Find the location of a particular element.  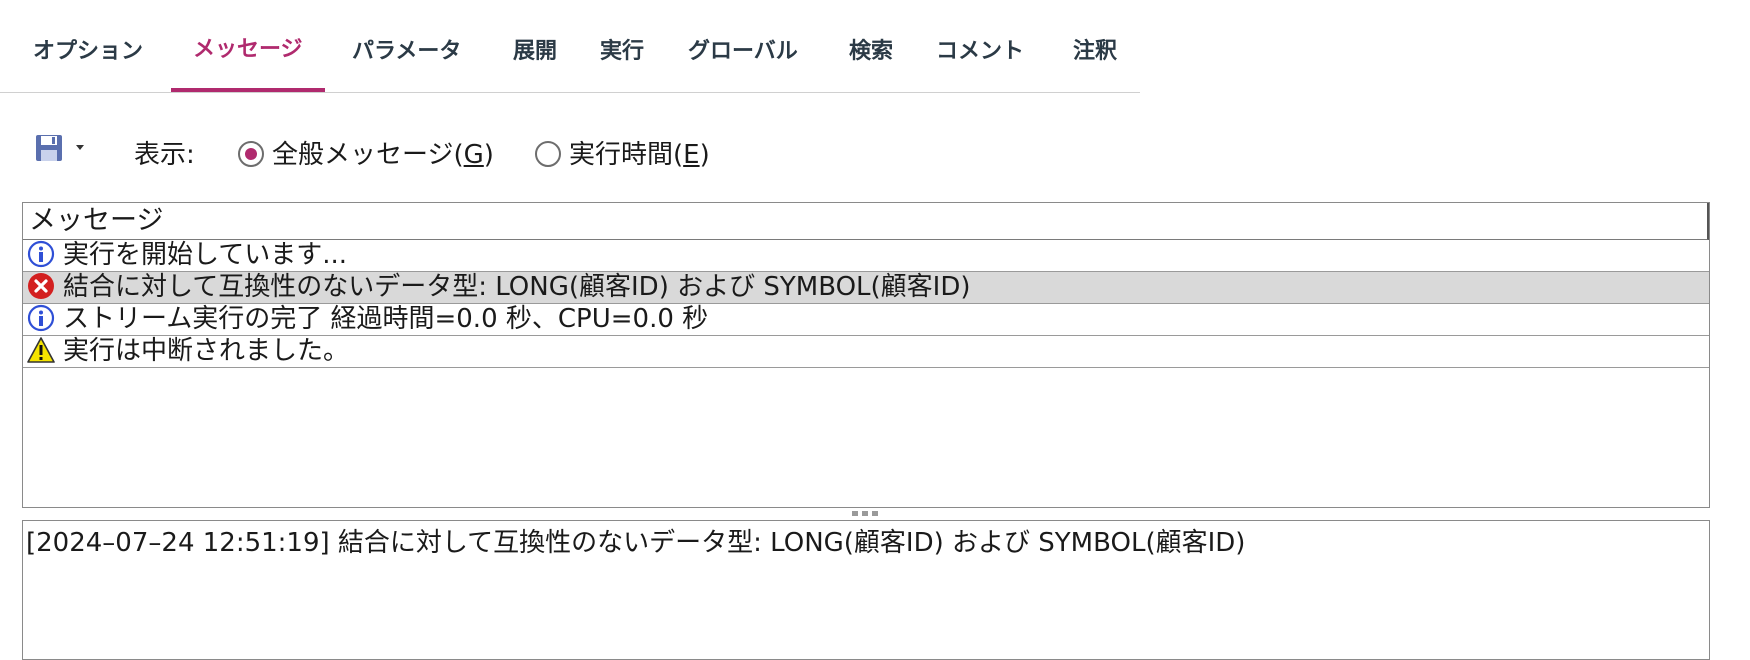

message-row: 実行は中断されました。 is located at coordinates (866, 352).